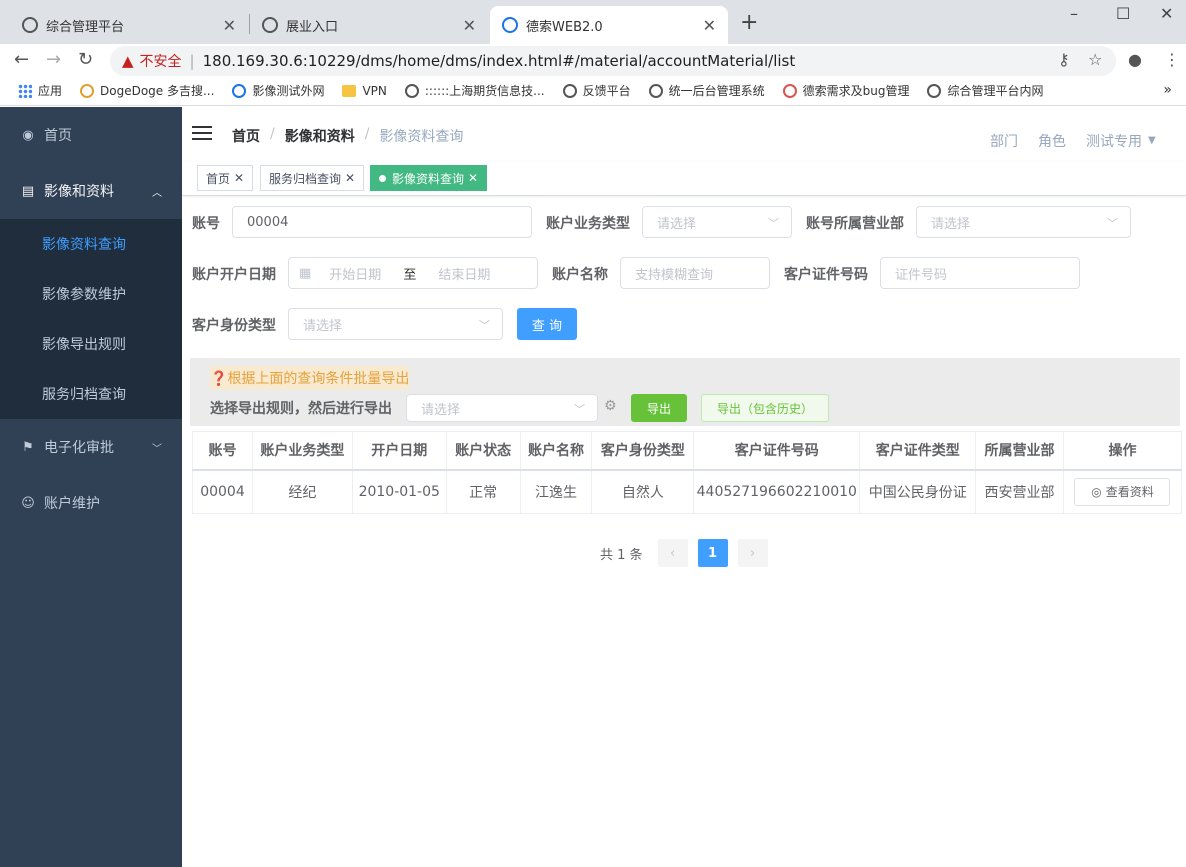 This screenshot has height=867, width=1186. I want to click on cell-status: 正常, so click(483, 491).